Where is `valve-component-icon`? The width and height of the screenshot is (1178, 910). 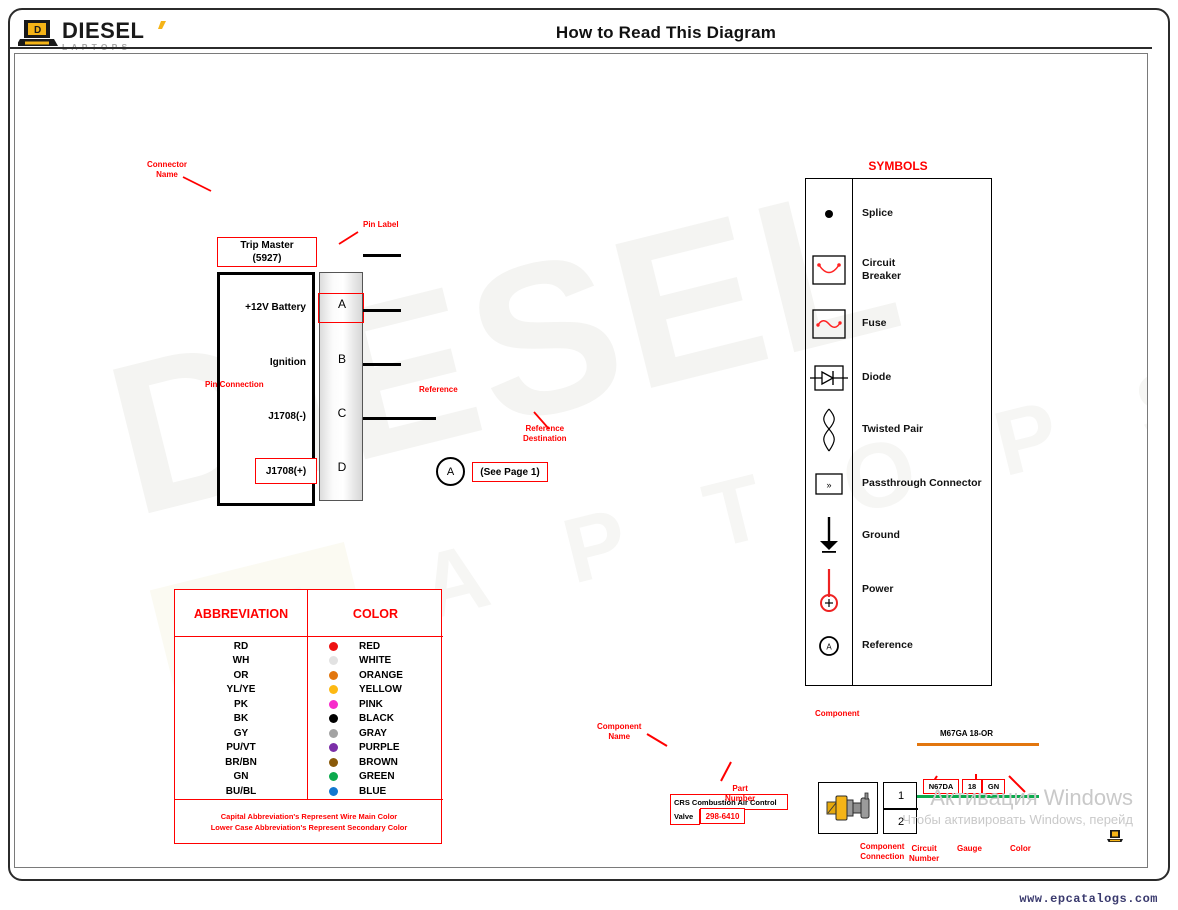 valve-component-icon is located at coordinates (848, 806).